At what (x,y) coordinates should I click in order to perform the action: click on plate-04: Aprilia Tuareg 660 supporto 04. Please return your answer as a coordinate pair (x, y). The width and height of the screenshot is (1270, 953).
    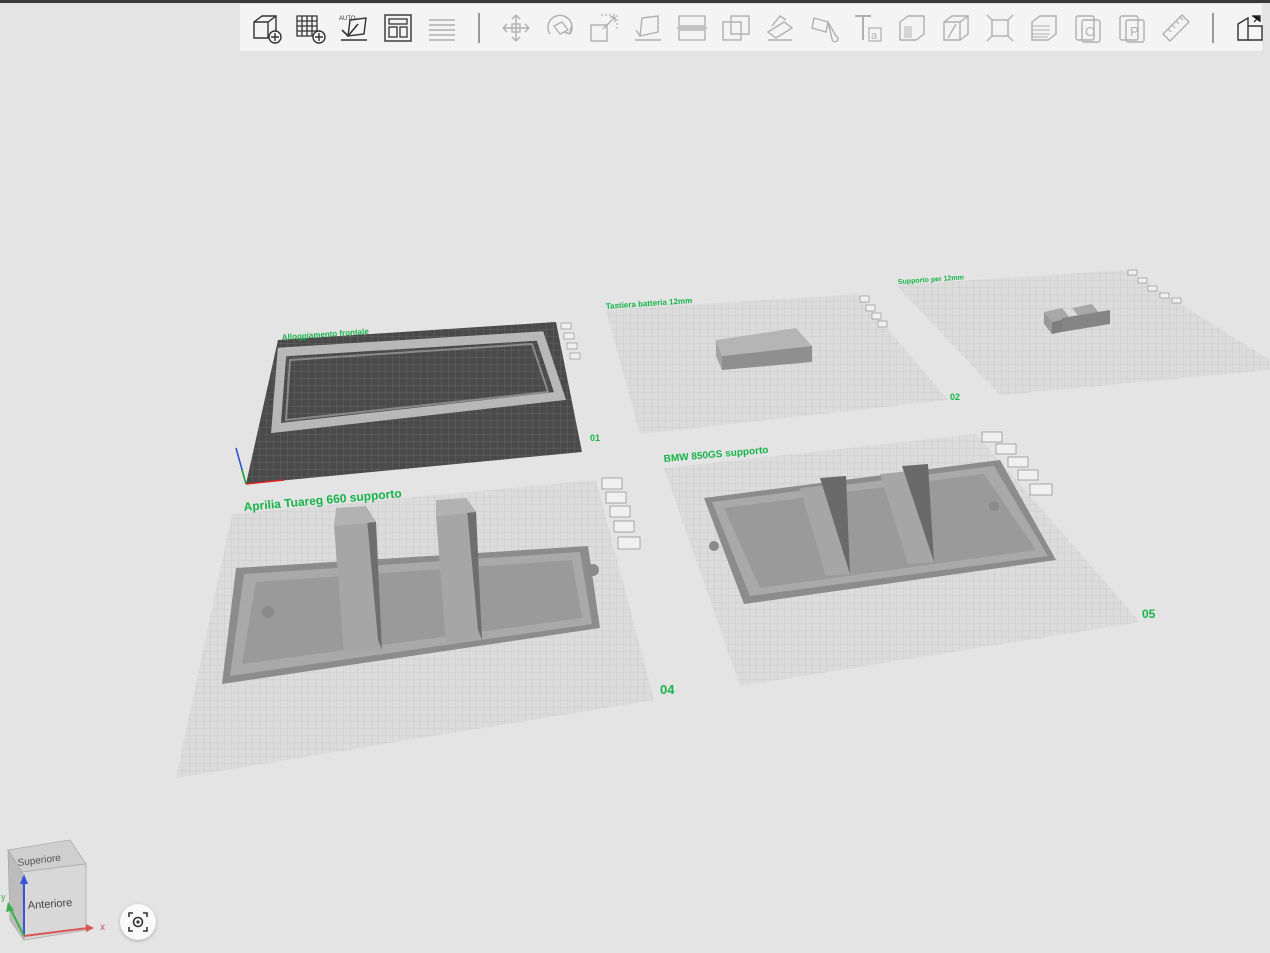
    Looking at the image, I should click on (425, 627).